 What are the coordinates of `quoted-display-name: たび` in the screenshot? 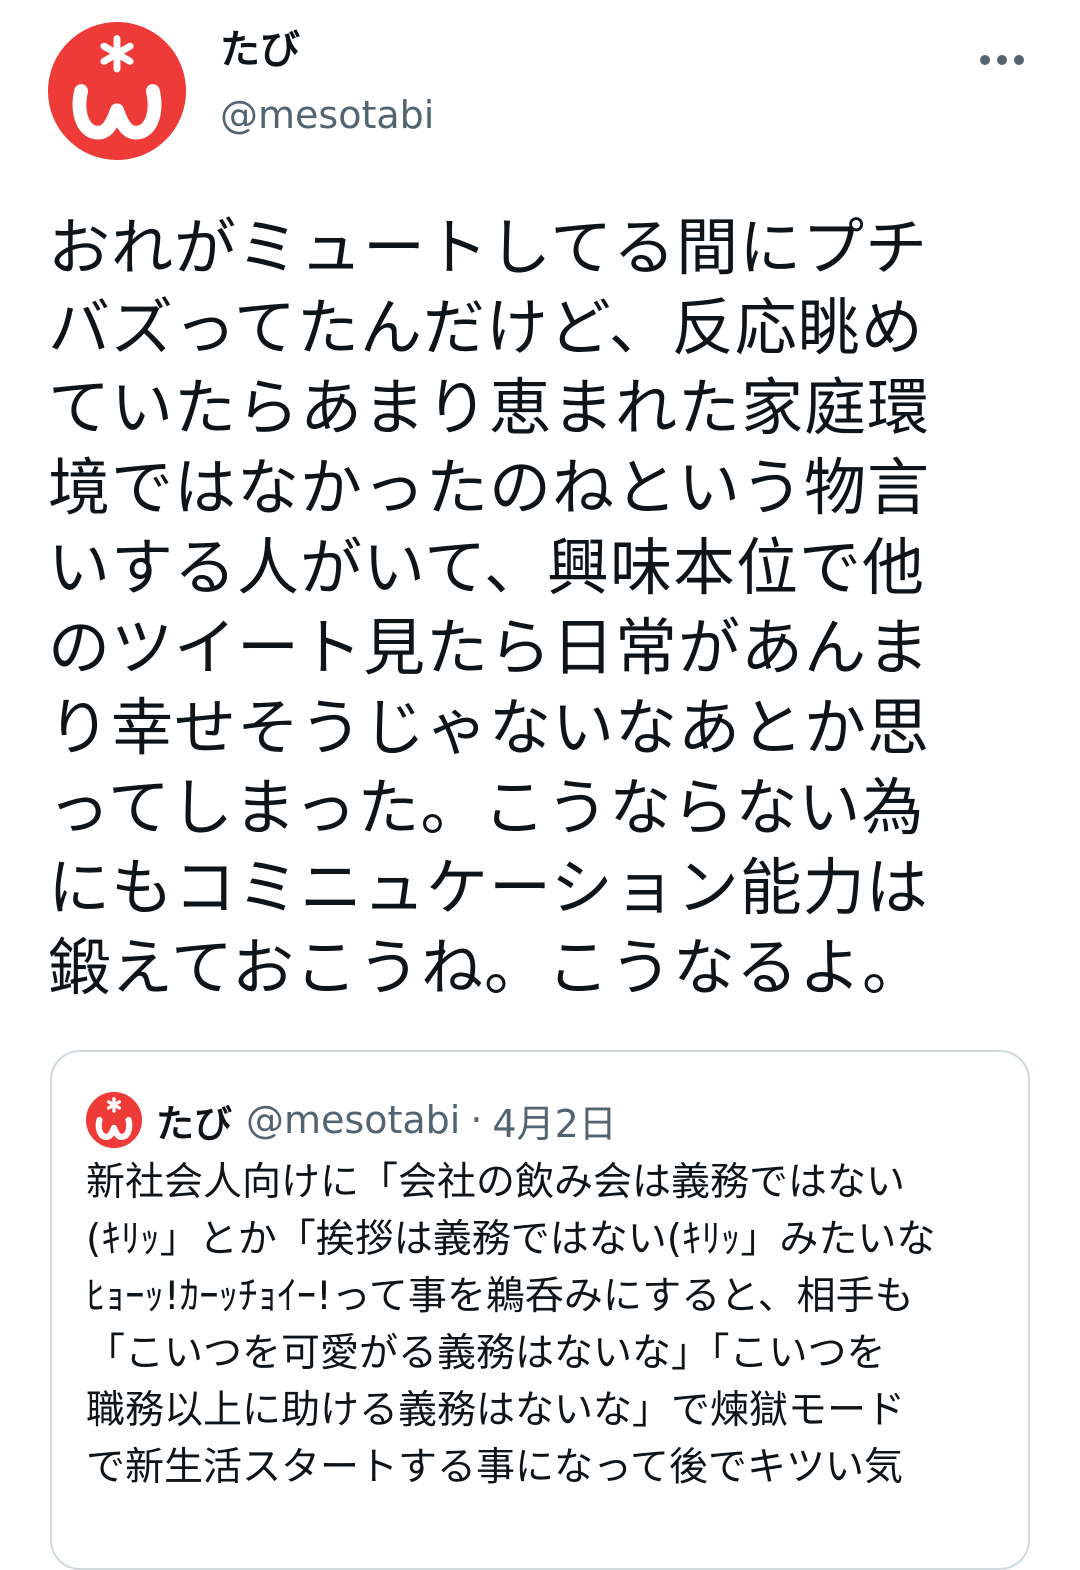 It's located at (194, 1123).